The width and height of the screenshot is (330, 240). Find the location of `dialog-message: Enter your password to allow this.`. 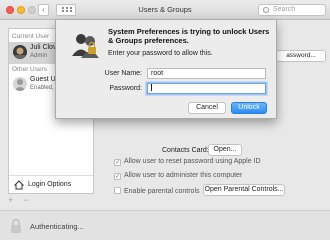

dialog-message: Enter your password to allow this. is located at coordinates (160, 53).